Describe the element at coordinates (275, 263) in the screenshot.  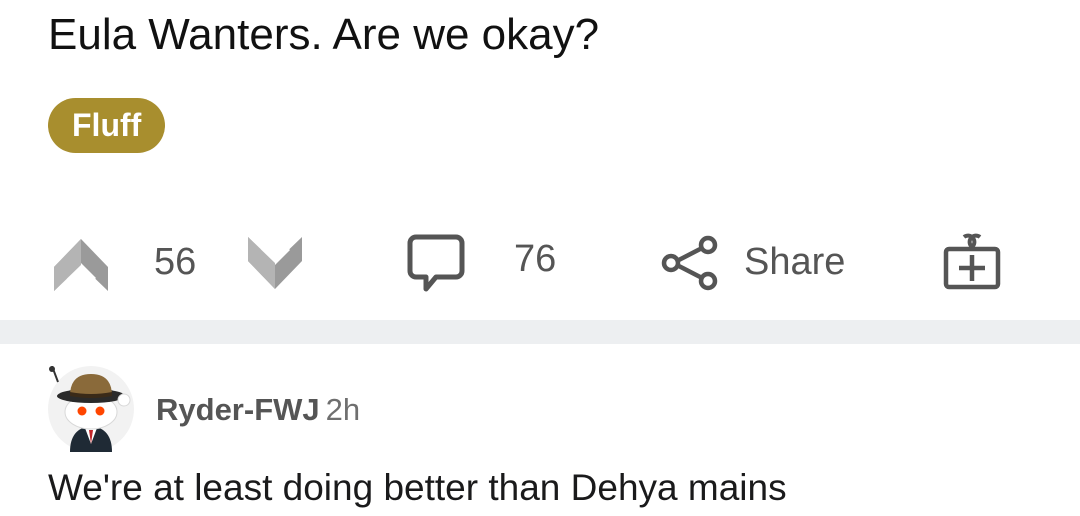
I see `downvote-arrow-icon` at that location.